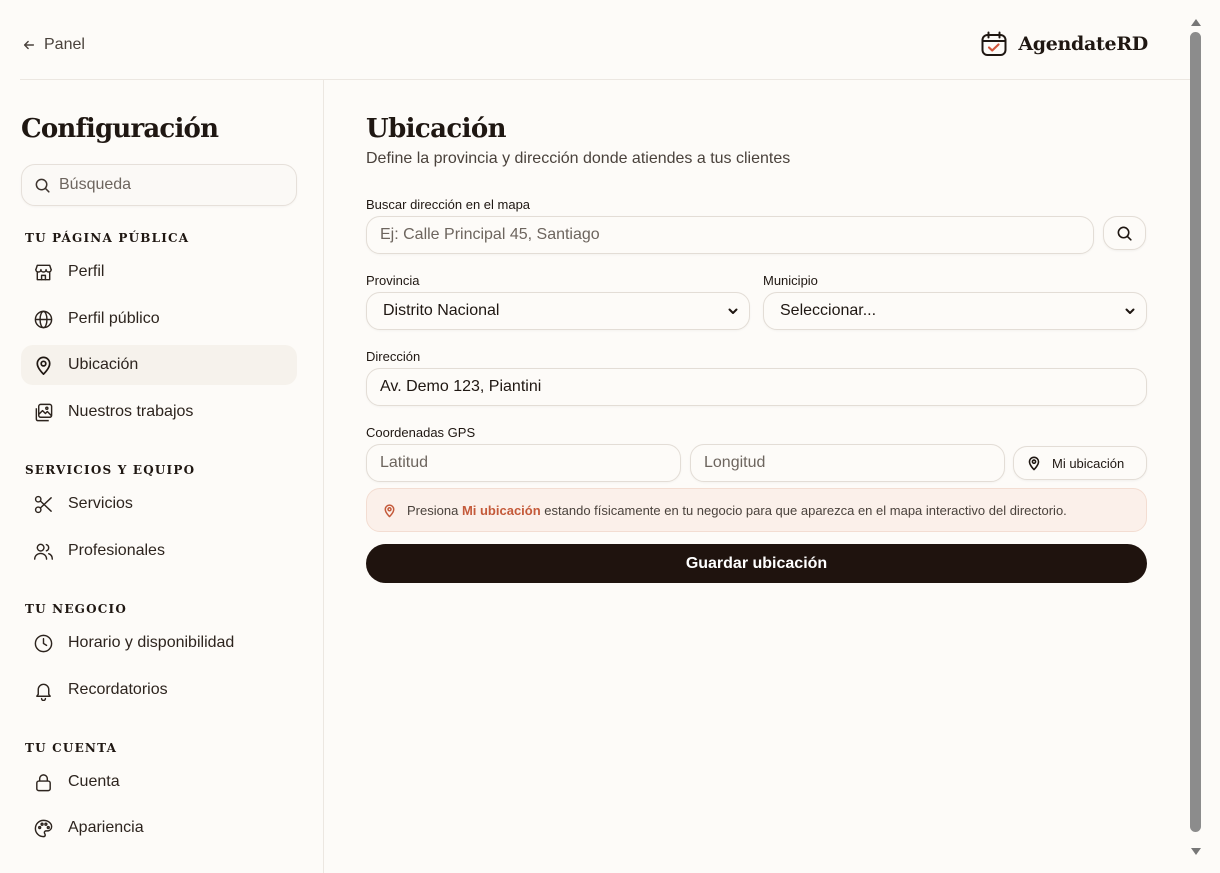 The height and width of the screenshot is (873, 1220). I want to click on sidebar-search-input, so click(169, 185).